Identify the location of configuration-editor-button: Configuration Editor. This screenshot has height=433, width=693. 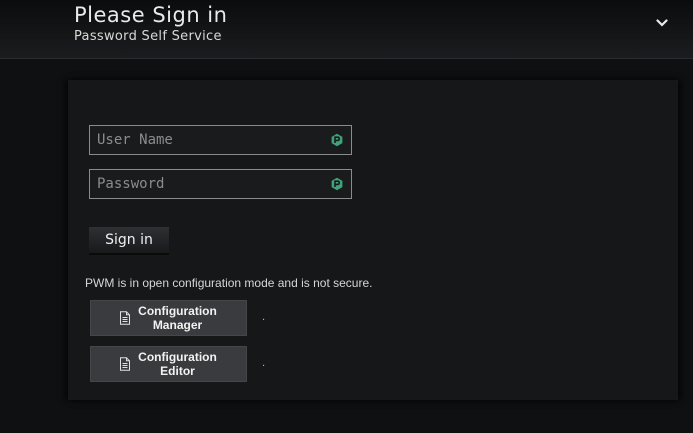
(168, 364).